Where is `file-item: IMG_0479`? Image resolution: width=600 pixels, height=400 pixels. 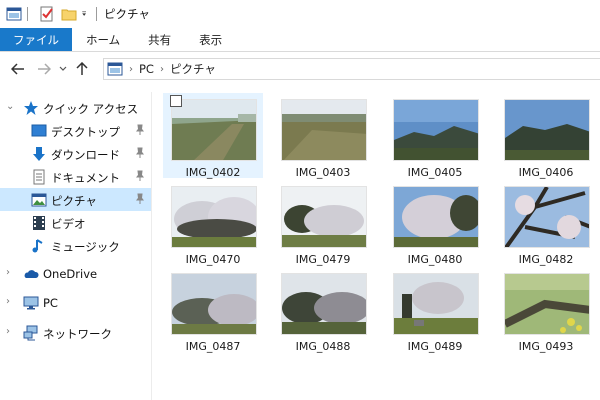
file-item: IMG_0479 is located at coordinates (323, 223).